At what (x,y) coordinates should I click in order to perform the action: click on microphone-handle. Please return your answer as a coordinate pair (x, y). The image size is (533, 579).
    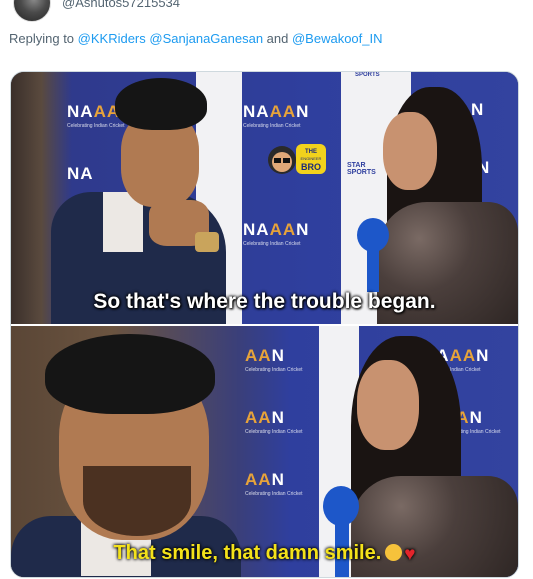
    Looking at the image, I should click on (373, 270).